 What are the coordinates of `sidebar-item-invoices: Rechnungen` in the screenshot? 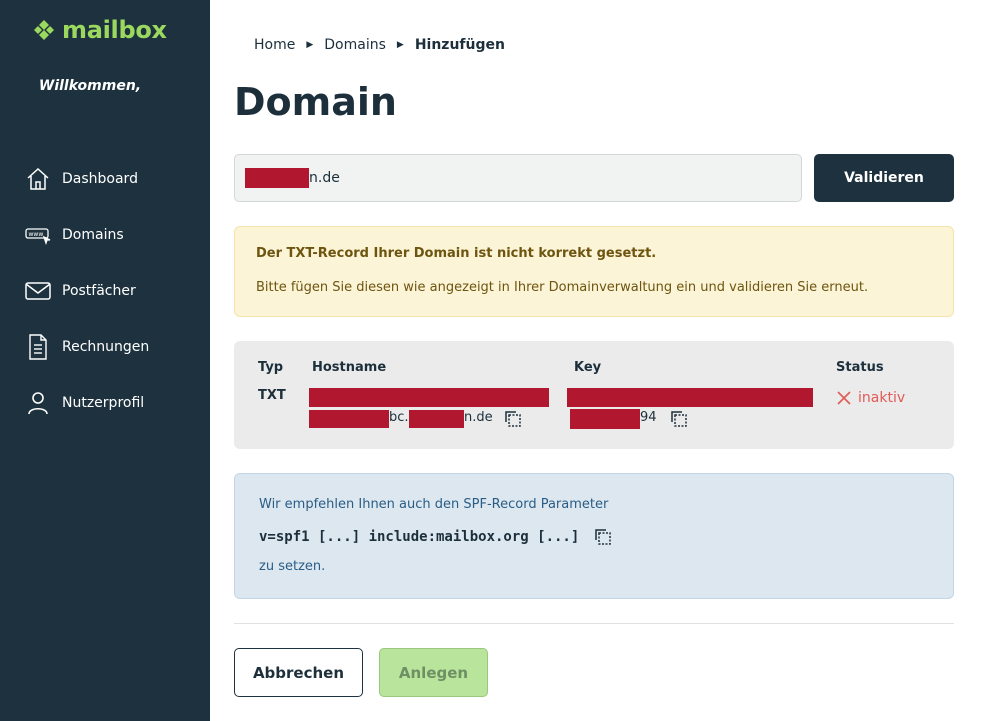 It's located at (86, 347).